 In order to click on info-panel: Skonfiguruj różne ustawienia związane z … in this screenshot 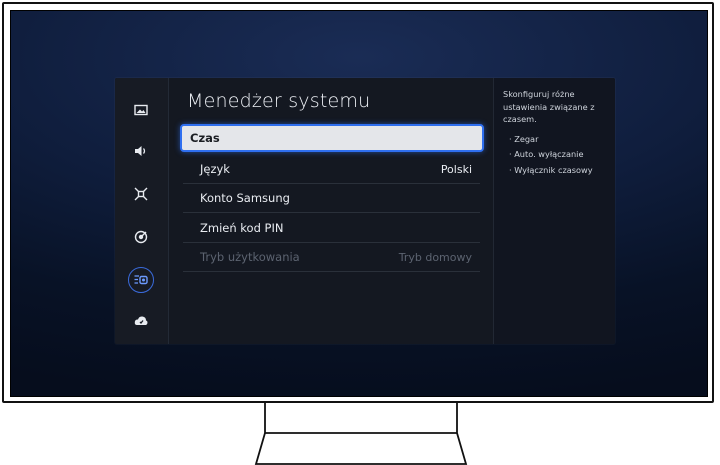, I will do `click(554, 211)`.